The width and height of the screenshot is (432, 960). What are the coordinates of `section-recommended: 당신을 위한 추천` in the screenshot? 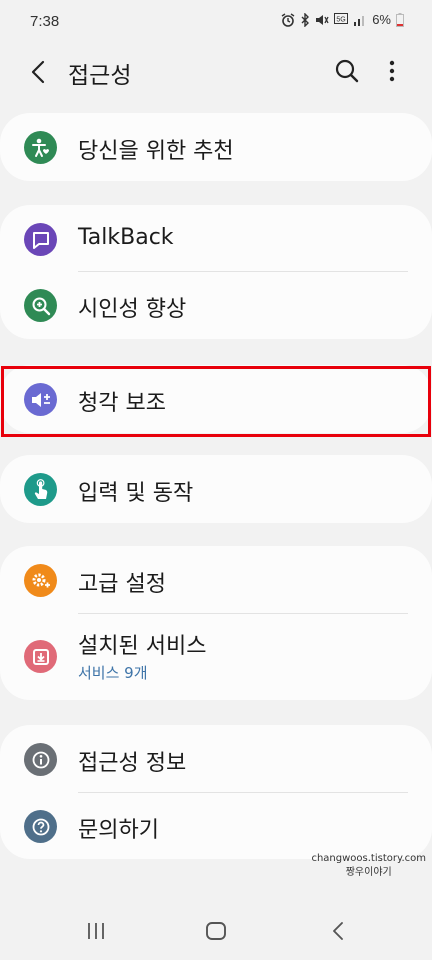 It's located at (216, 147).